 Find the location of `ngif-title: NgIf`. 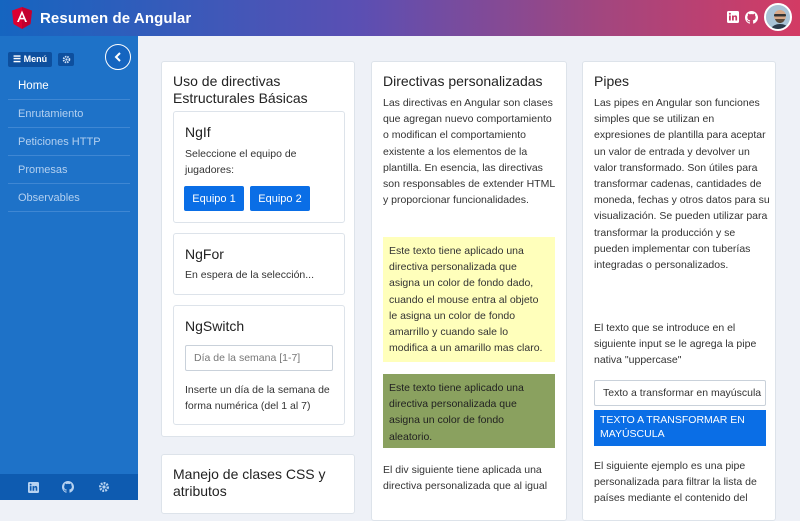

ngif-title: NgIf is located at coordinates (198, 132).